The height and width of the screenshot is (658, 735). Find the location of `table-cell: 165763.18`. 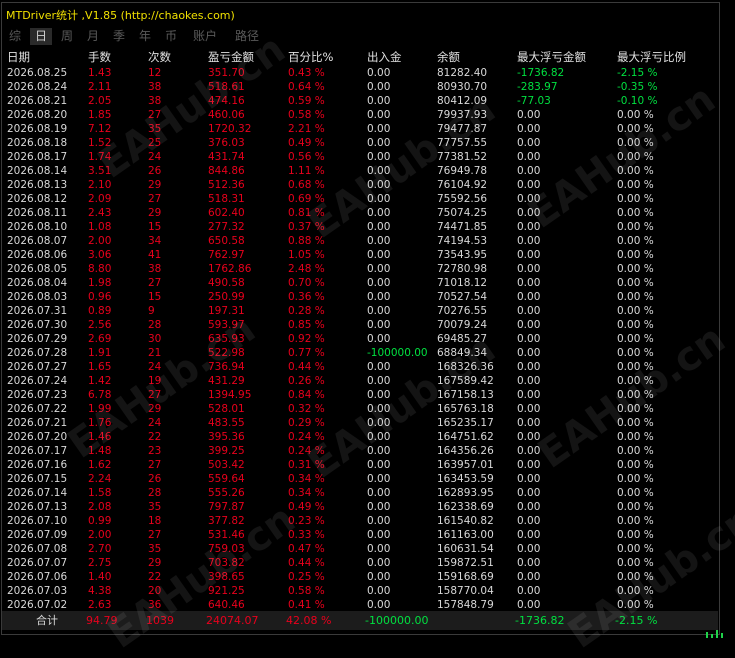

table-cell: 165763.18 is located at coordinates (465, 409).